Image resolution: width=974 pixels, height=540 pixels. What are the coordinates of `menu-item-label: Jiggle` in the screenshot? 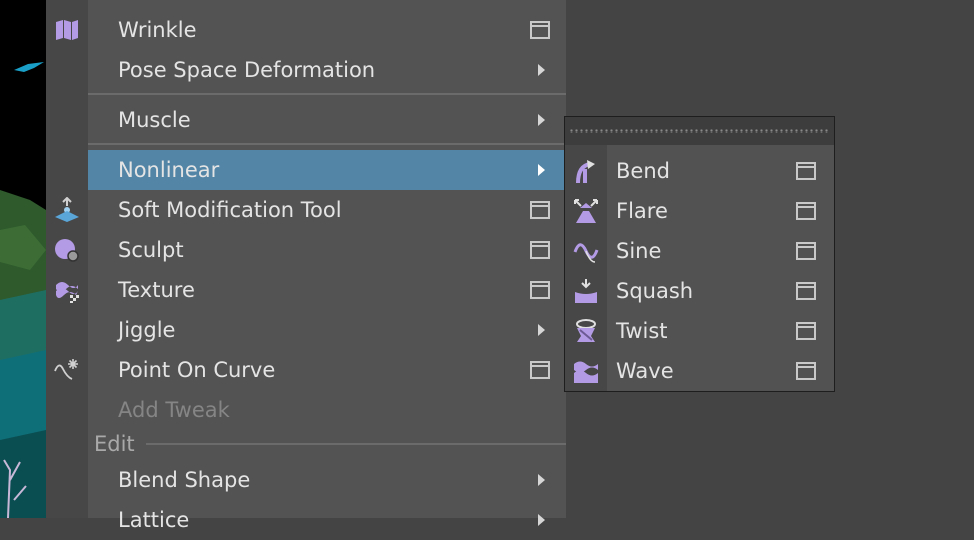 It's located at (147, 330).